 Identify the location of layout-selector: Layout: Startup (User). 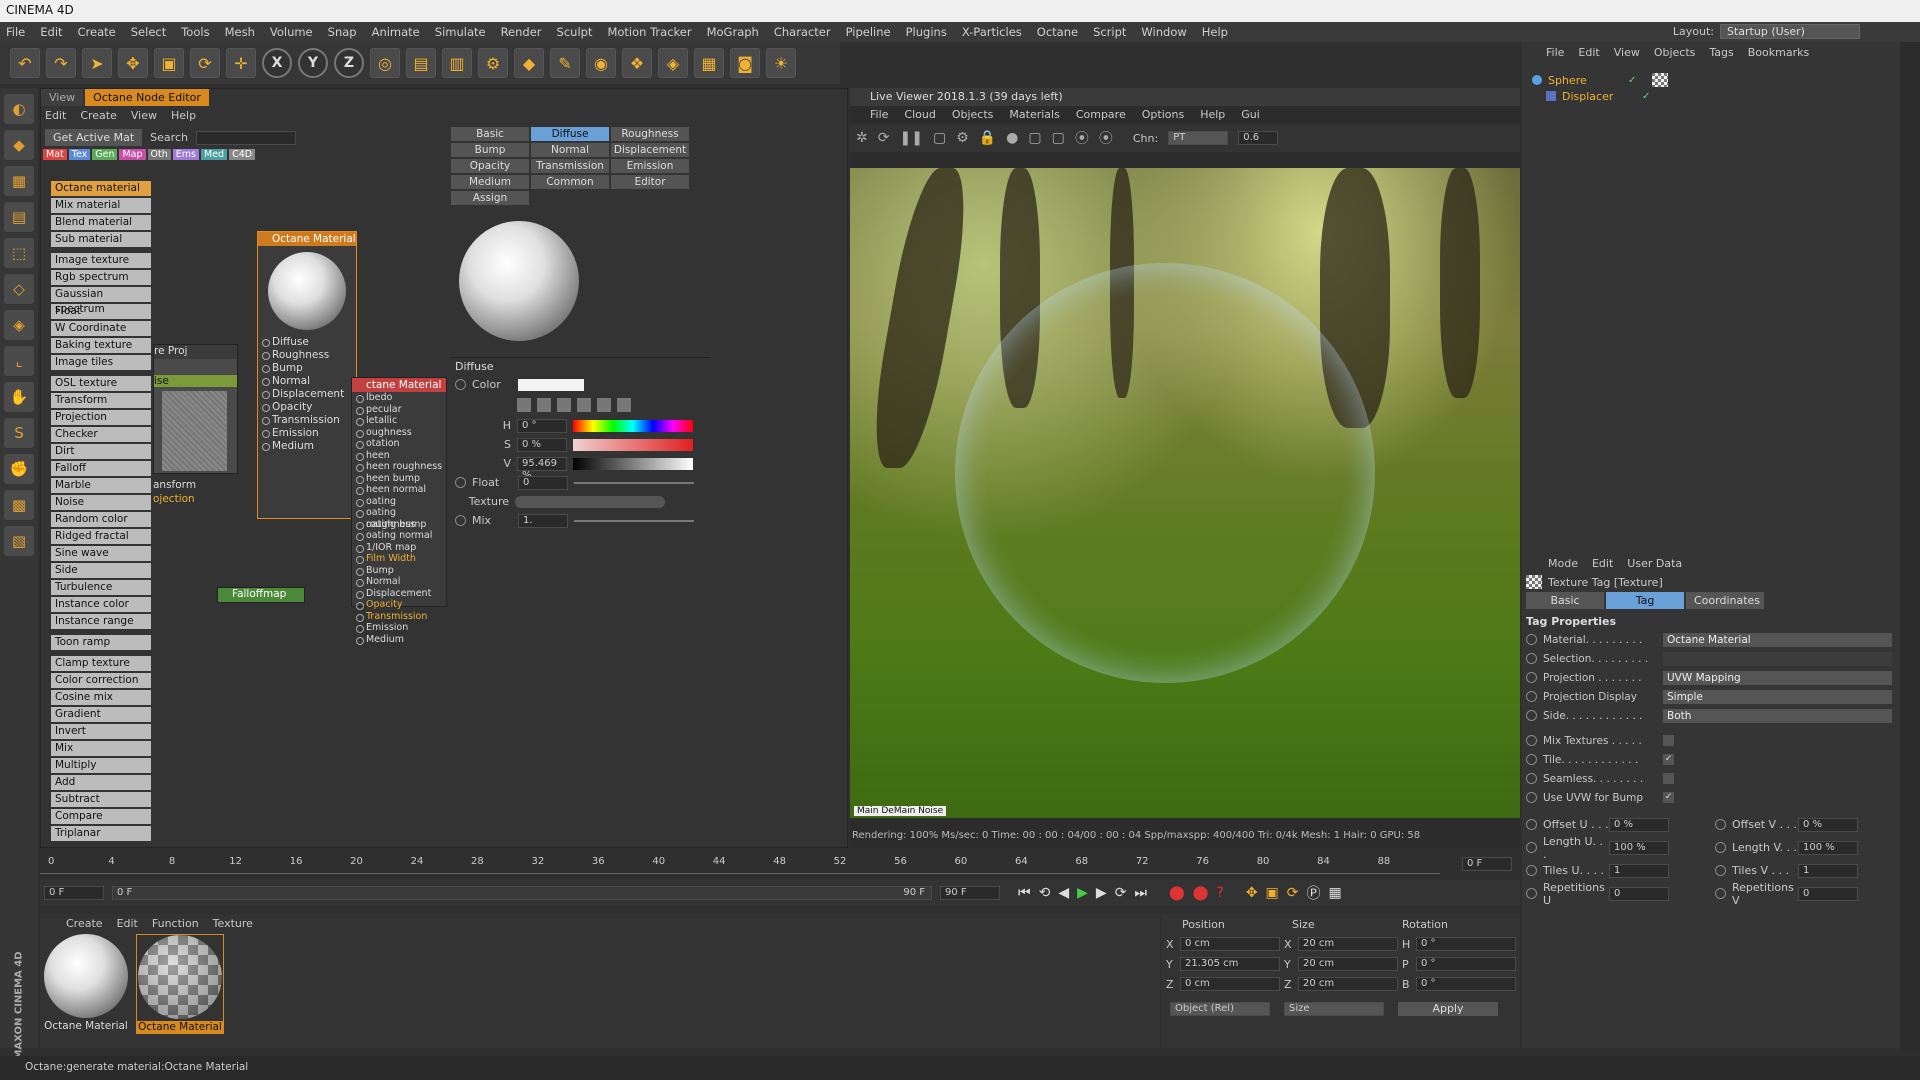
(1766, 31).